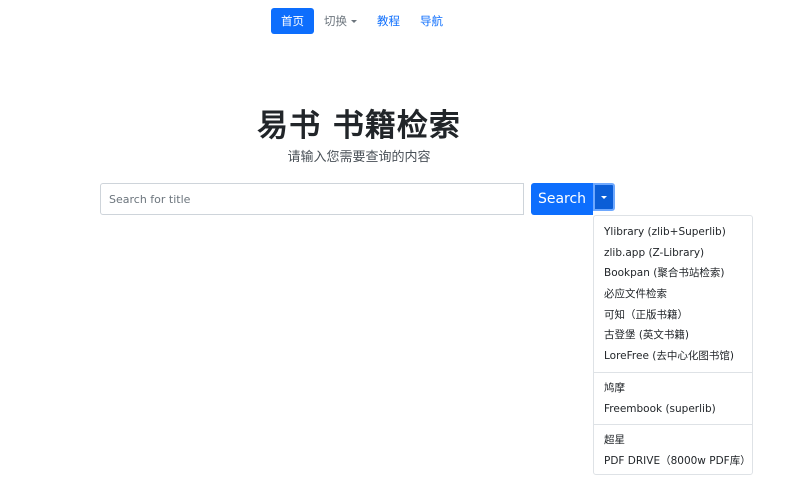 This screenshot has width=800, height=499. Describe the element at coordinates (673, 294) in the screenshot. I see `menu-item: 必应文件检索` at that location.